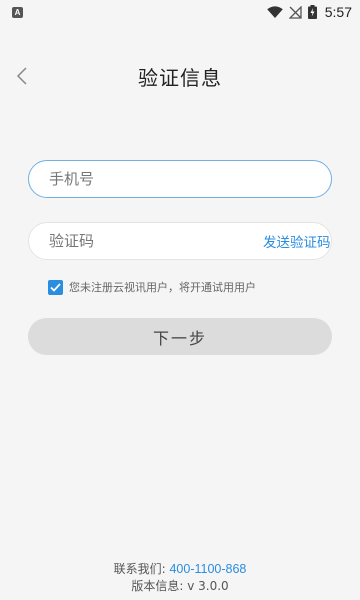 The width and height of the screenshot is (360, 600). I want to click on send-code-button: 发送验证码, so click(308, 241).